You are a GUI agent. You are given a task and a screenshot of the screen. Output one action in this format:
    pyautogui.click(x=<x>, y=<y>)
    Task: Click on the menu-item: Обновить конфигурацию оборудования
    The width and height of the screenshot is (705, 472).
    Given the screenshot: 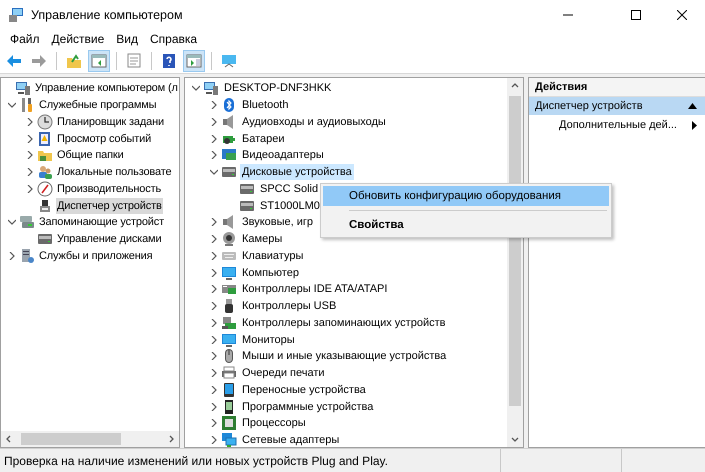 What is the action you would take?
    pyautogui.click(x=466, y=196)
    